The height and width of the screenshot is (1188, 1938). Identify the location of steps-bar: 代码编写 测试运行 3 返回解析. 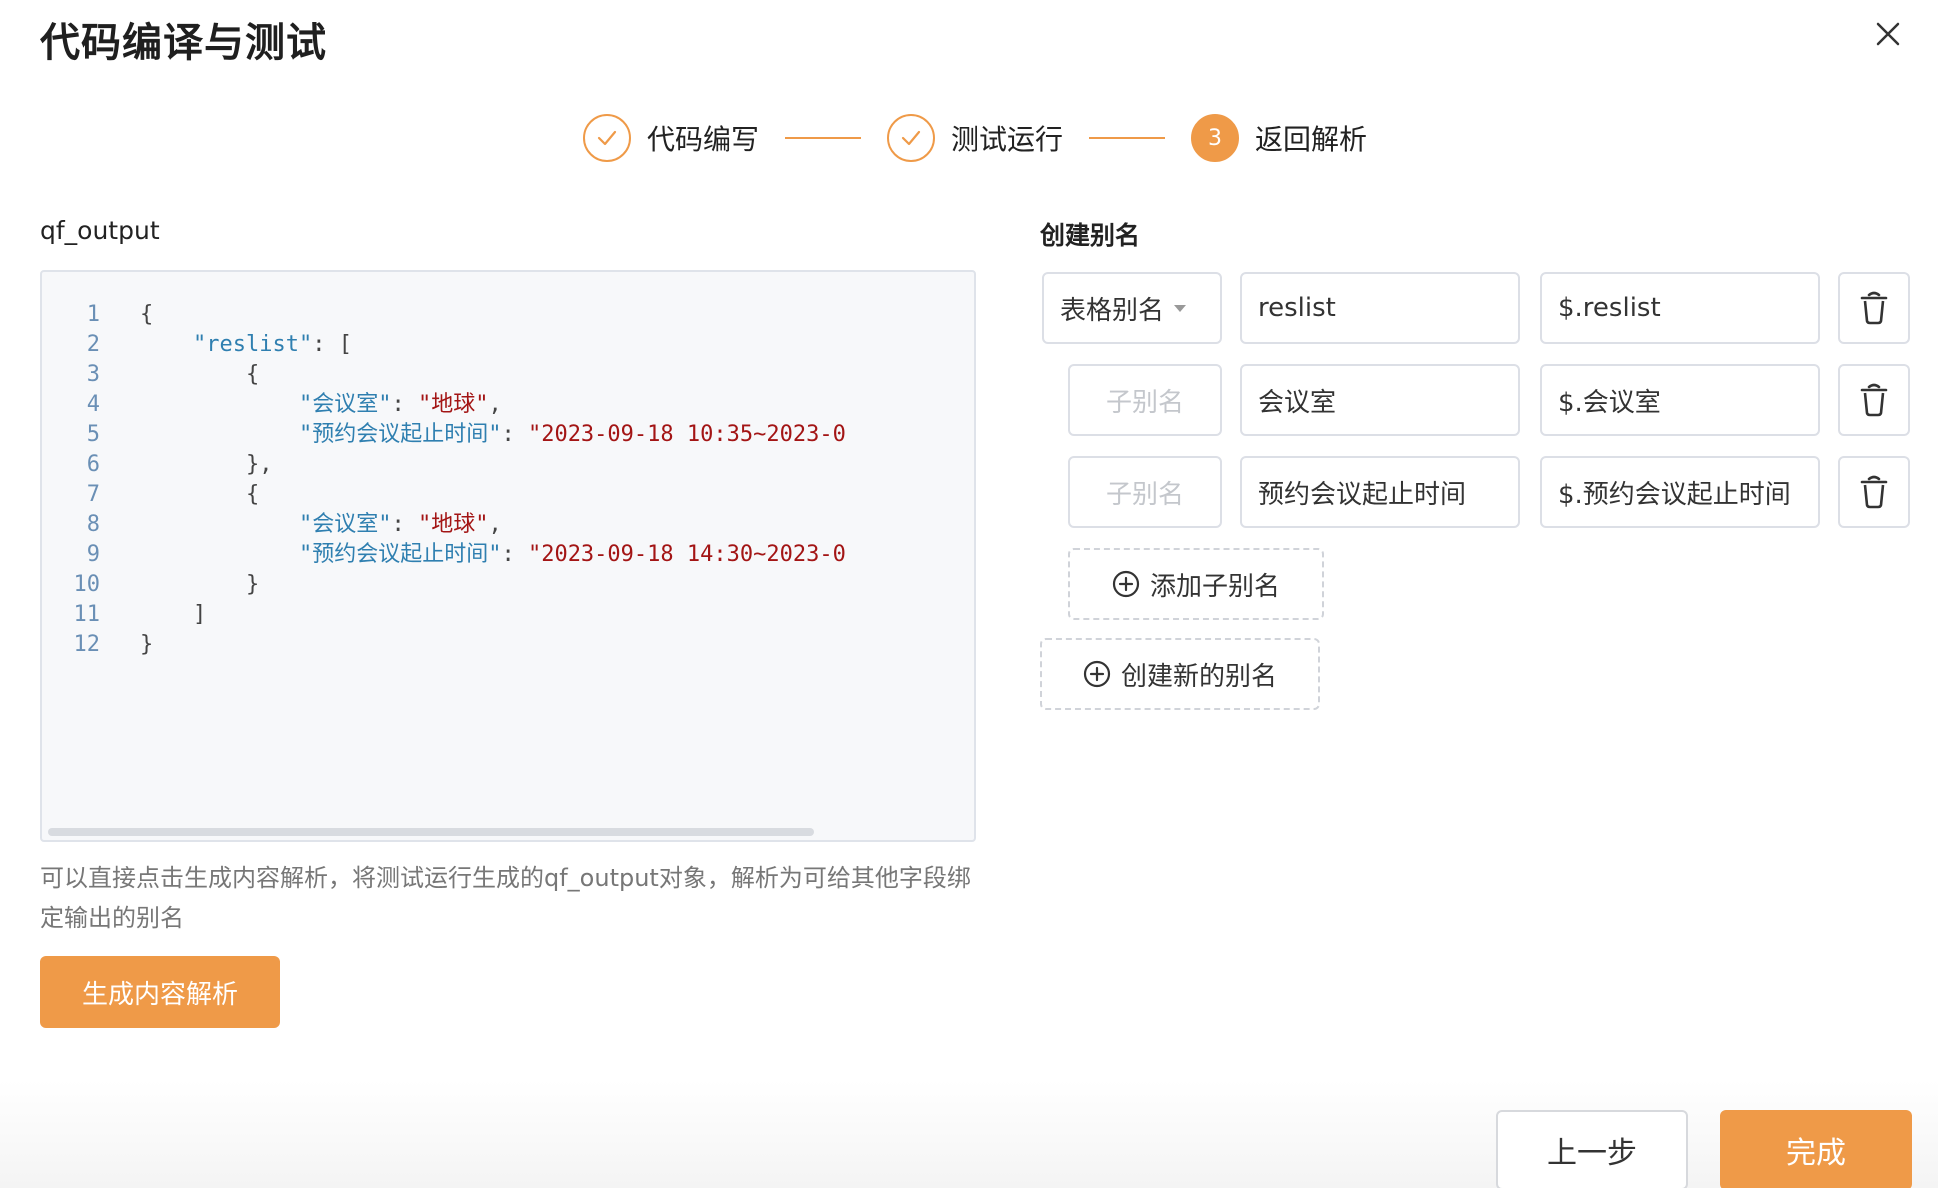
(975, 138).